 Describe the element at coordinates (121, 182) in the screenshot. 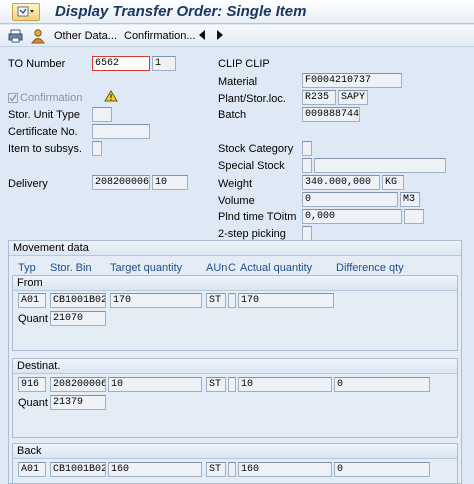

I see `delivery-field: 2082000062` at that location.